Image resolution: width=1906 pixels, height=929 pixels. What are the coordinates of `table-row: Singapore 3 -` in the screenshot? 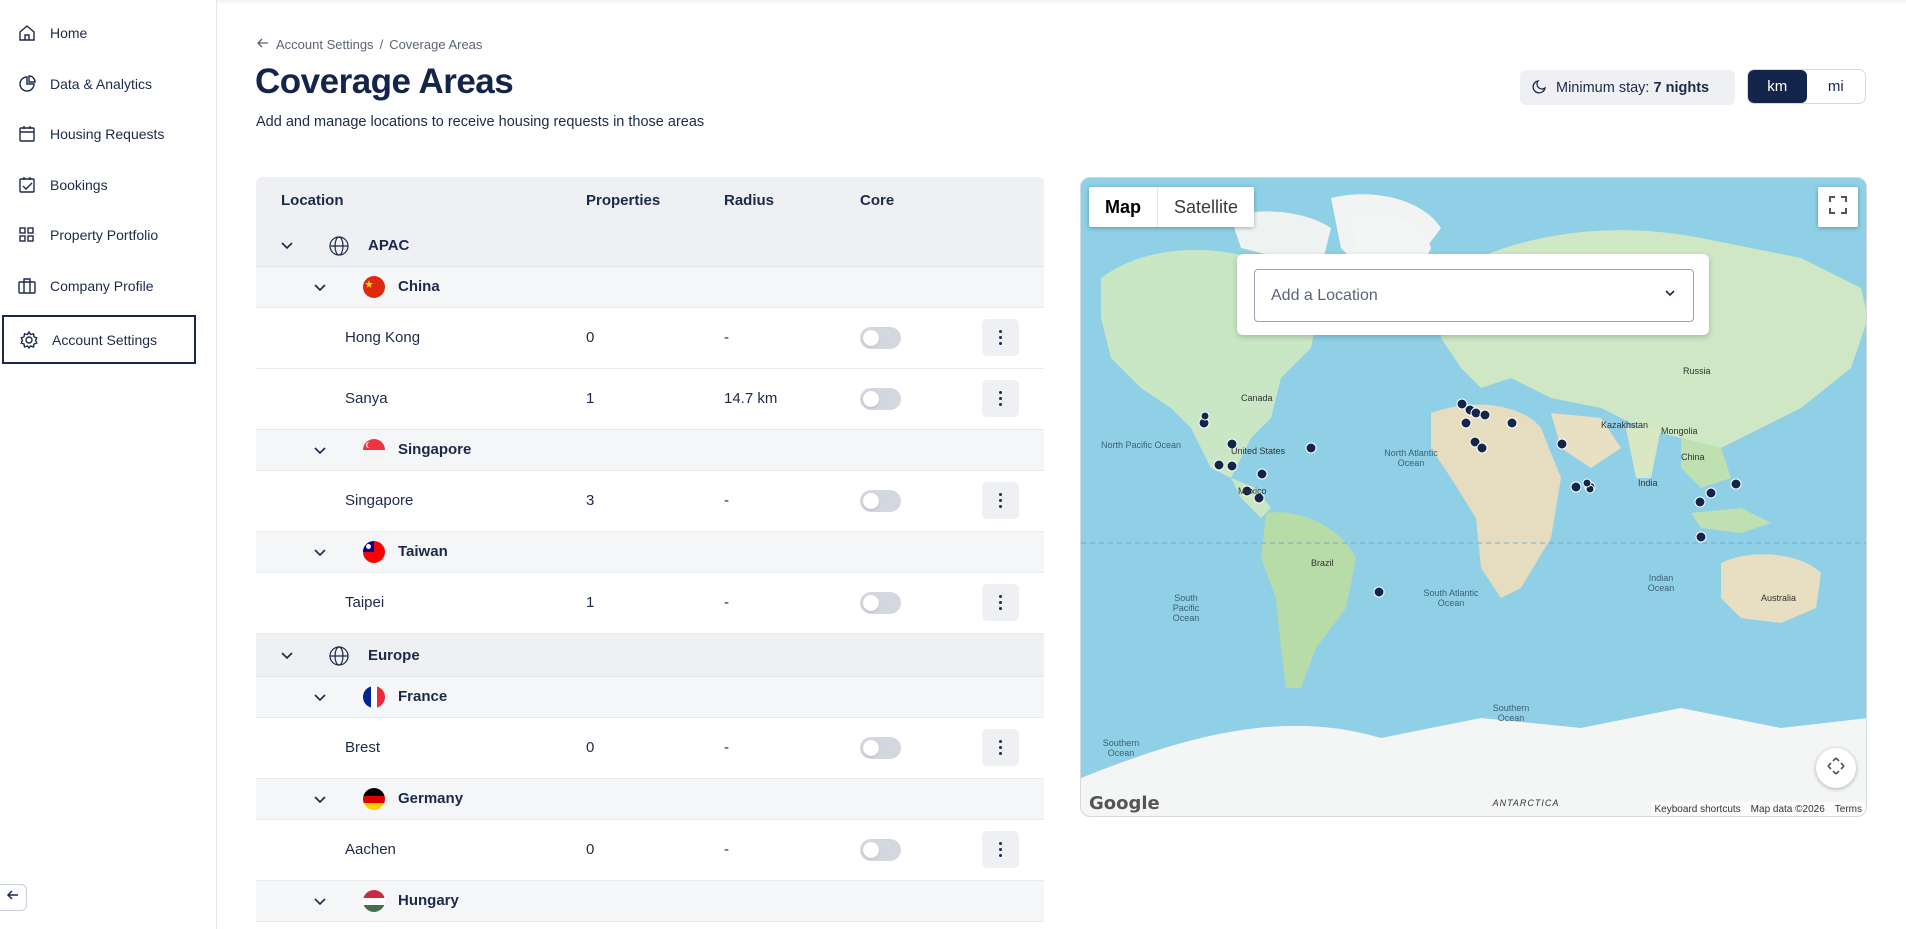 It's located at (650, 501).